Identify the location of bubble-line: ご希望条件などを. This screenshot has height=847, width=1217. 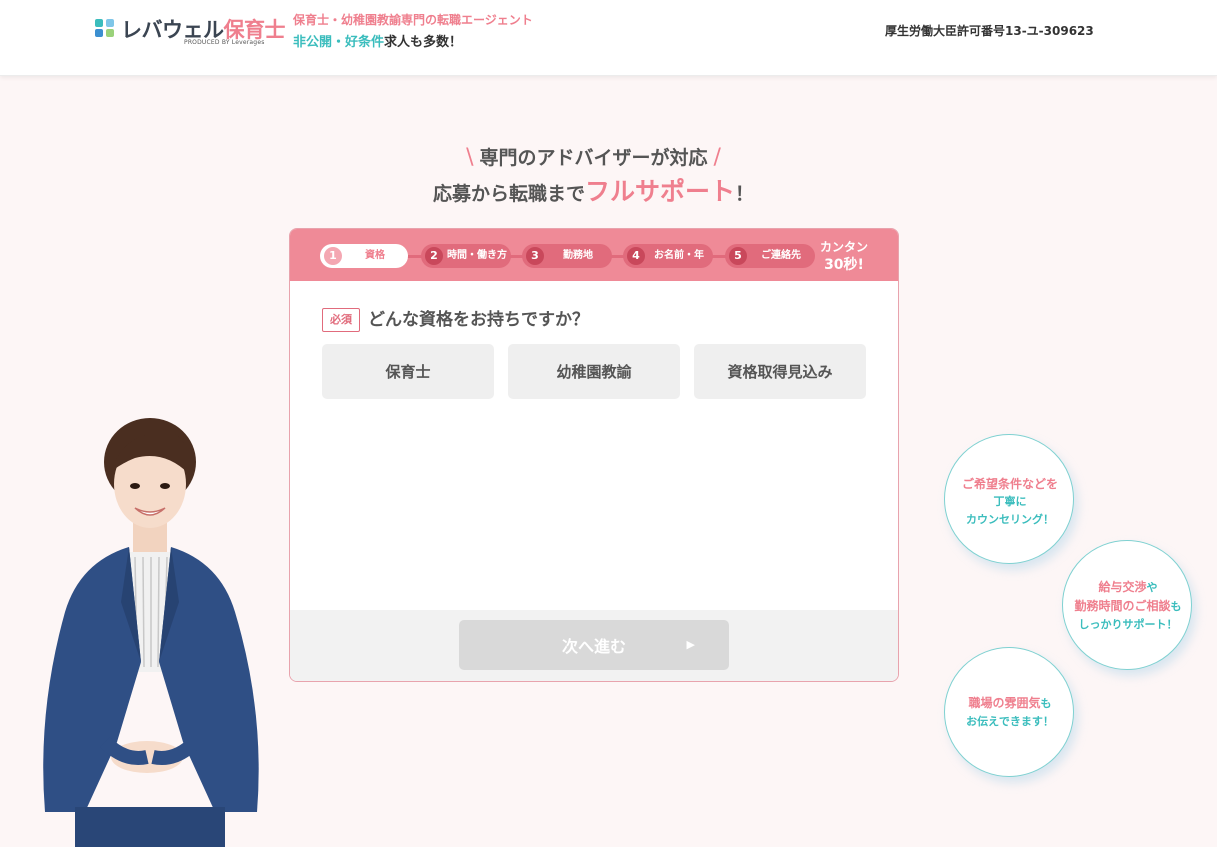
(1009, 484).